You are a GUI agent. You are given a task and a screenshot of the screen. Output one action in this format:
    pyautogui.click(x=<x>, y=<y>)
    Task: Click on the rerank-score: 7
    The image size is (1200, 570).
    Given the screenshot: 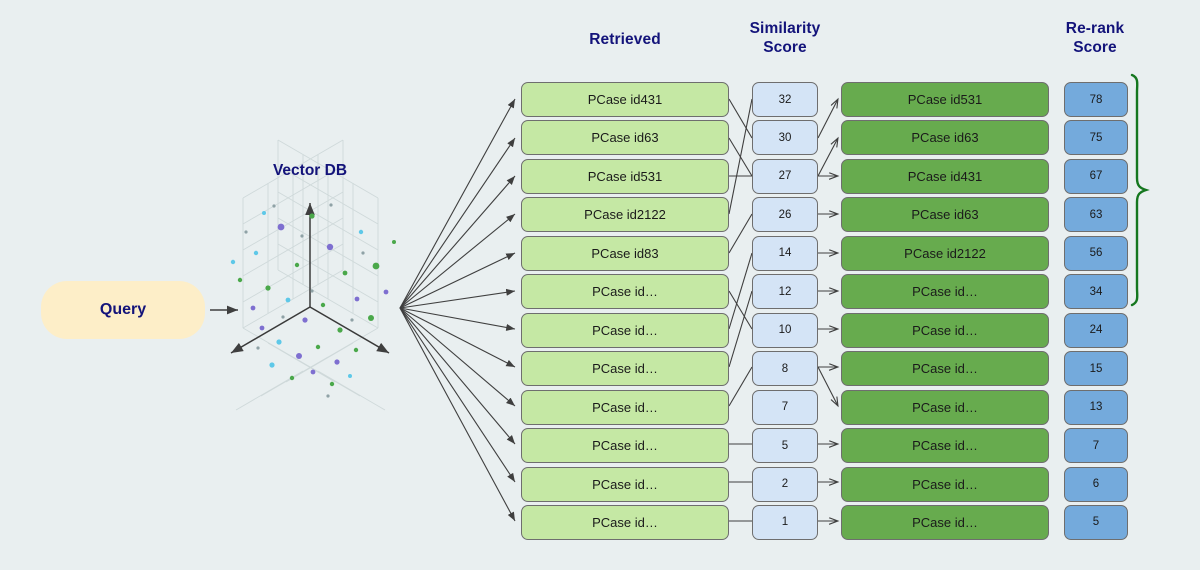 What is the action you would take?
    pyautogui.click(x=1096, y=446)
    